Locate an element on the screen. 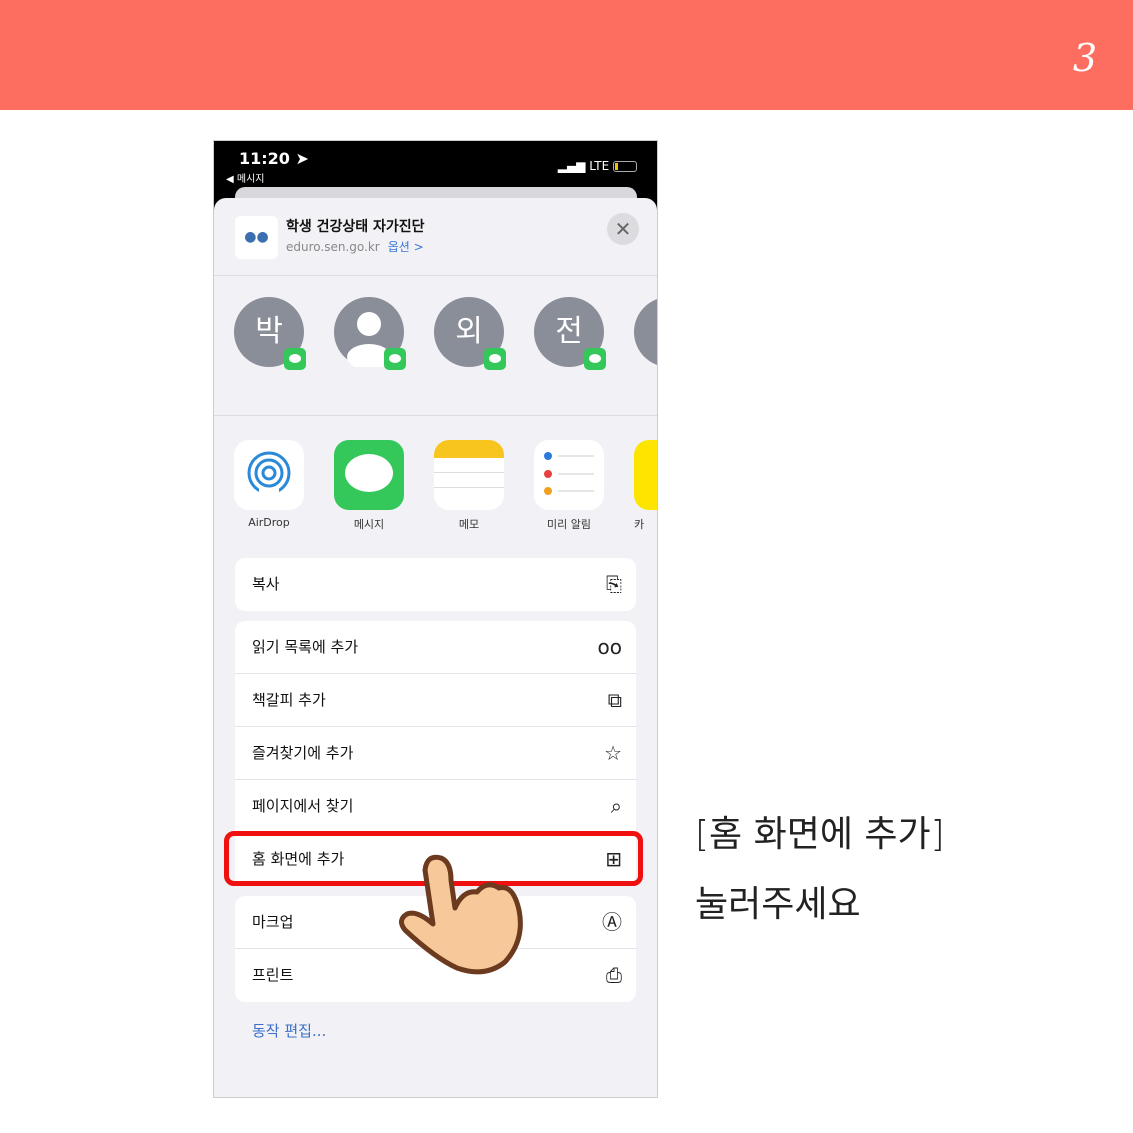 This screenshot has width=1133, height=1133. contact-avatar: 전 is located at coordinates (570, 333).